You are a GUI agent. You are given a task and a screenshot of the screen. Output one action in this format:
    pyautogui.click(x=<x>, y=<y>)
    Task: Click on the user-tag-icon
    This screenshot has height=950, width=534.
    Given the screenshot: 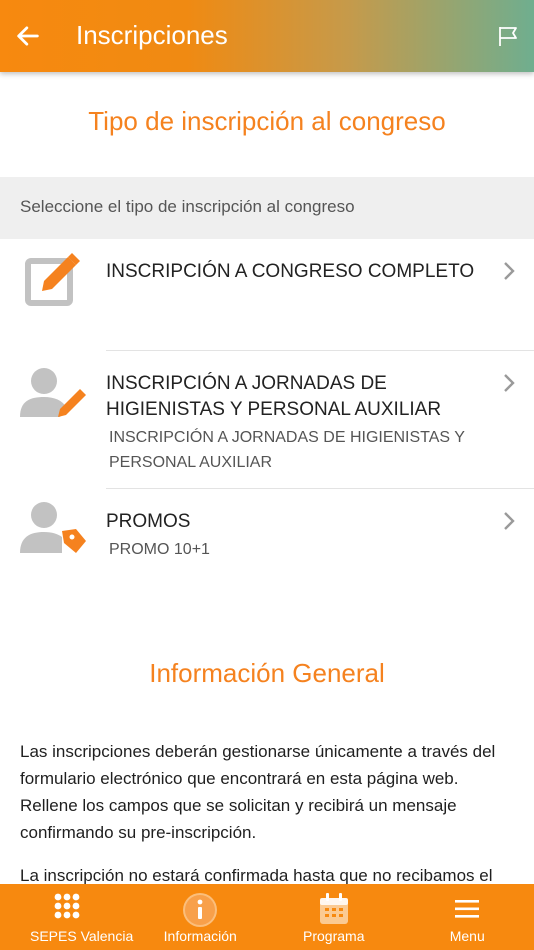 What is the action you would take?
    pyautogui.click(x=53, y=527)
    